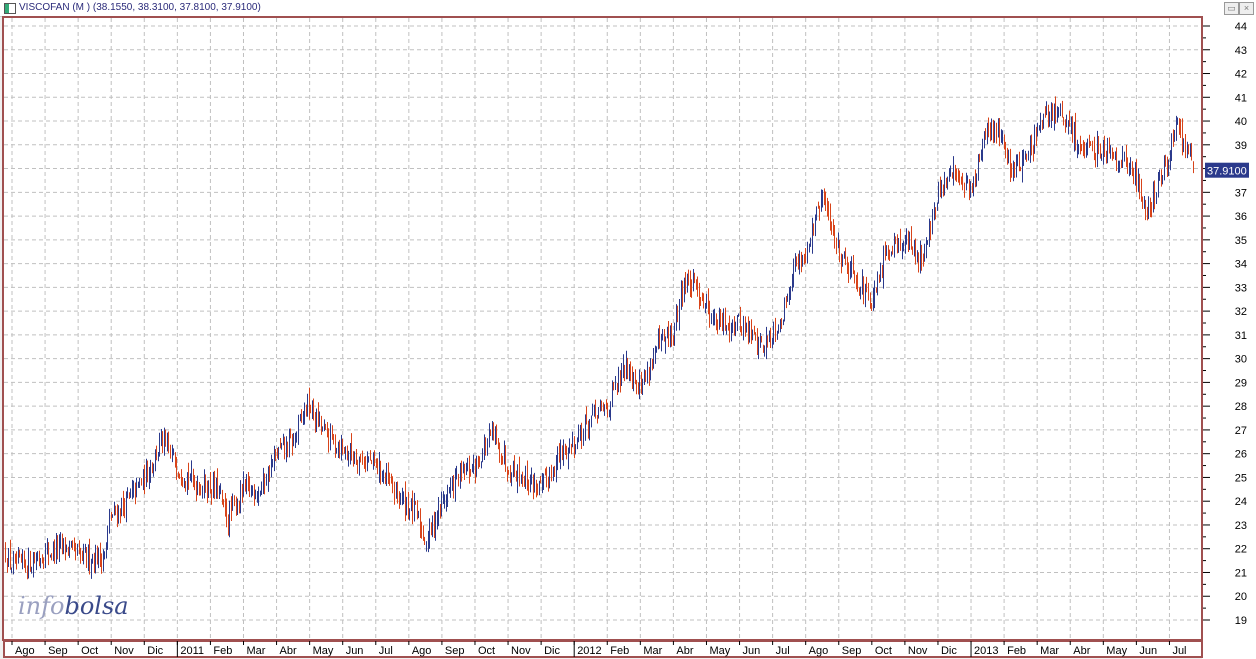 The image size is (1256, 659). I want to click on y-tick-label: 41, so click(1241, 98).